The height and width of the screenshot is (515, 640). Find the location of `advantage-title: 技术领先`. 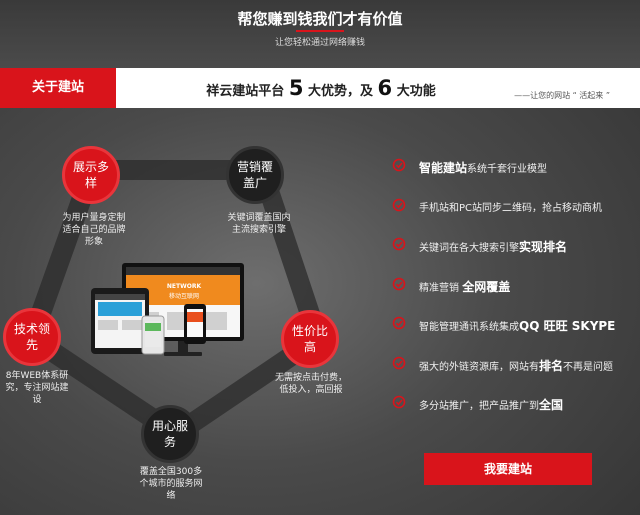

advantage-title: 技术领先 is located at coordinates (32, 337).